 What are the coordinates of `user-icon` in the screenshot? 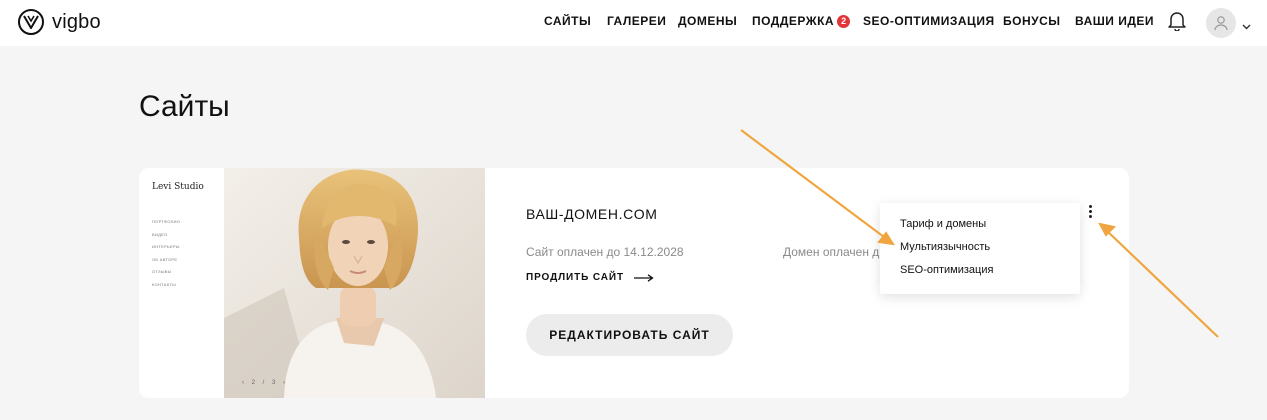 It's located at (1221, 23).